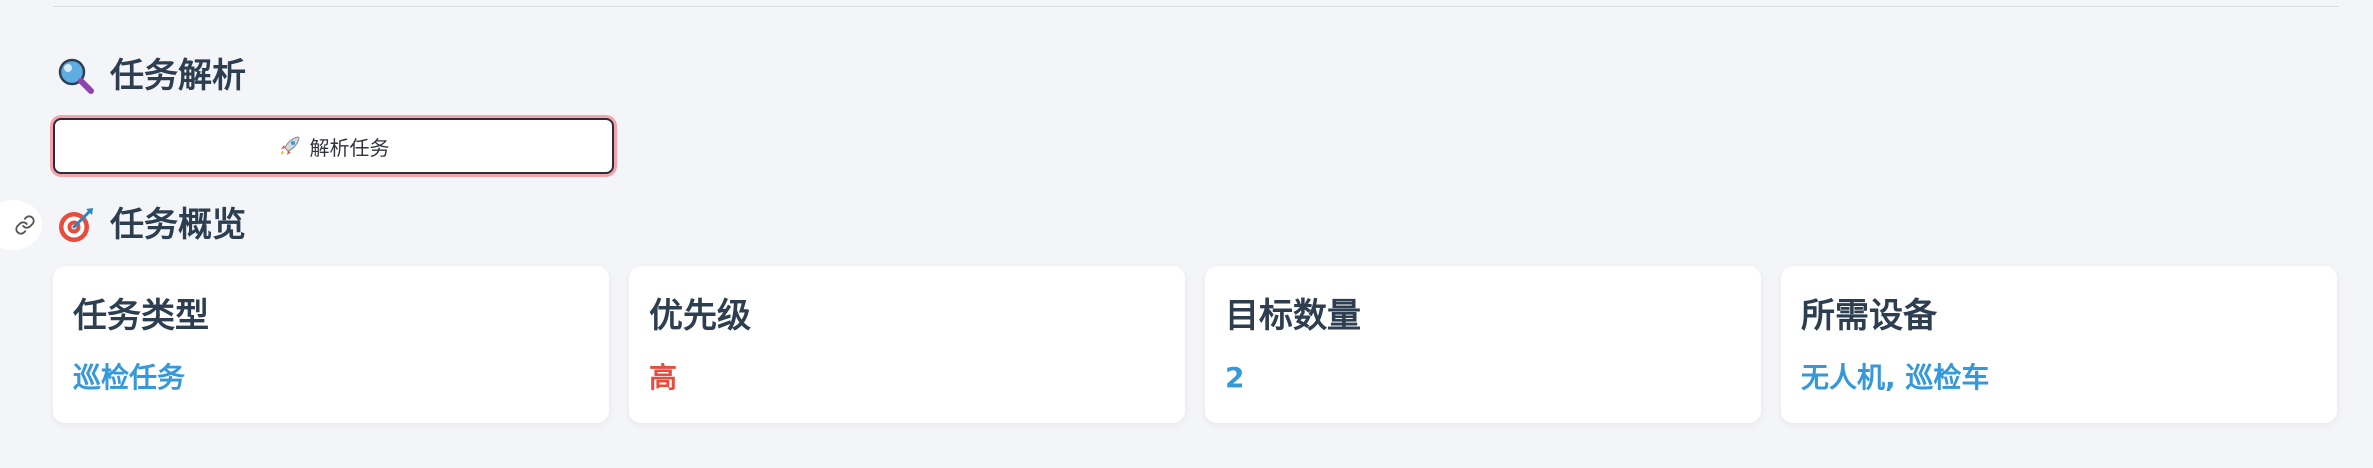  Describe the element at coordinates (1895, 377) in the screenshot. I see `card-value: 无人机, 巡检车` at that location.